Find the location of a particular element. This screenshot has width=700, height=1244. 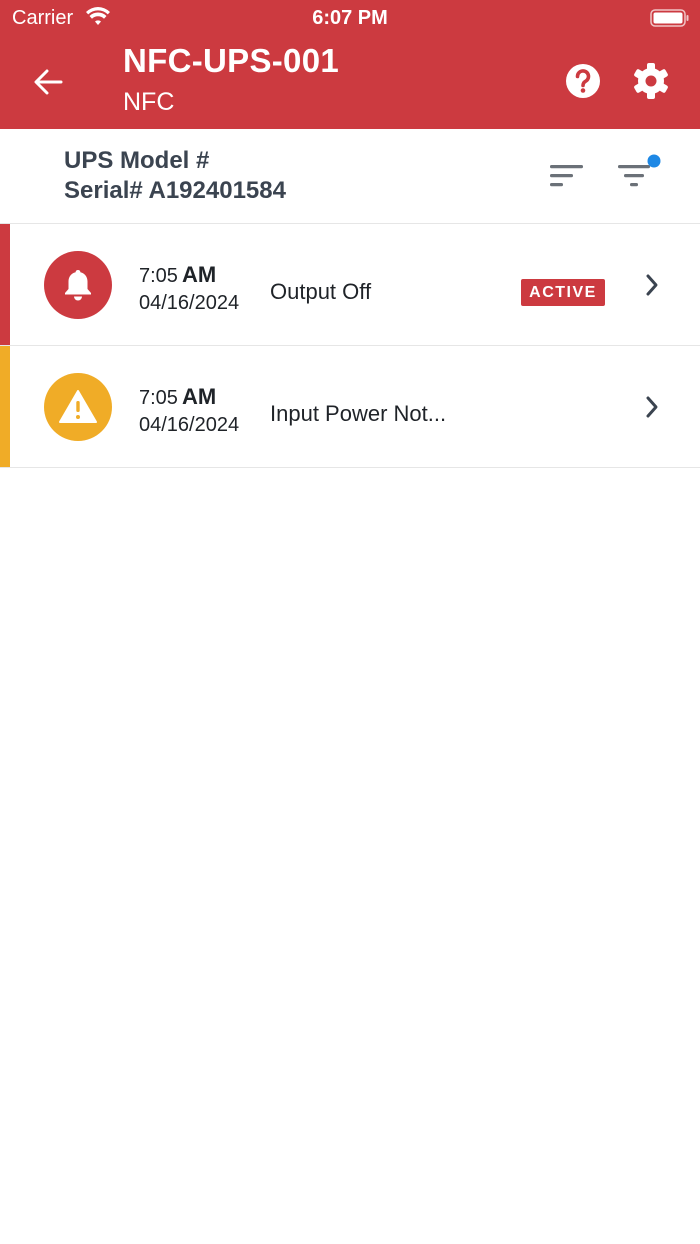

warning-icon is located at coordinates (78, 406).